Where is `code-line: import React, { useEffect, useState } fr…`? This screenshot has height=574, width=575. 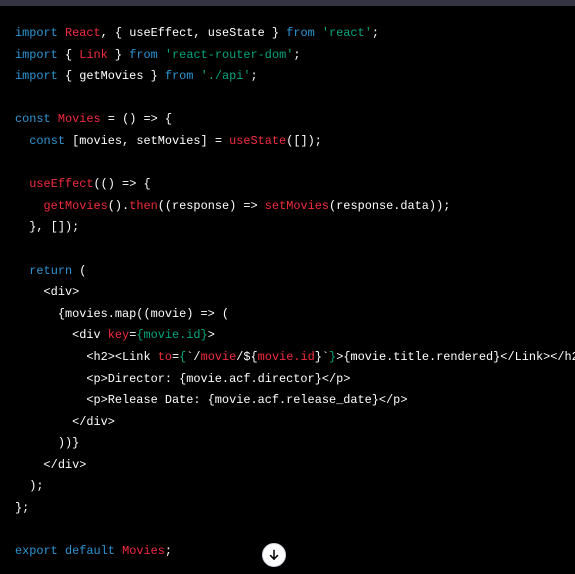
code-line: import React, { useEffect, useState } fr… is located at coordinates (295, 34).